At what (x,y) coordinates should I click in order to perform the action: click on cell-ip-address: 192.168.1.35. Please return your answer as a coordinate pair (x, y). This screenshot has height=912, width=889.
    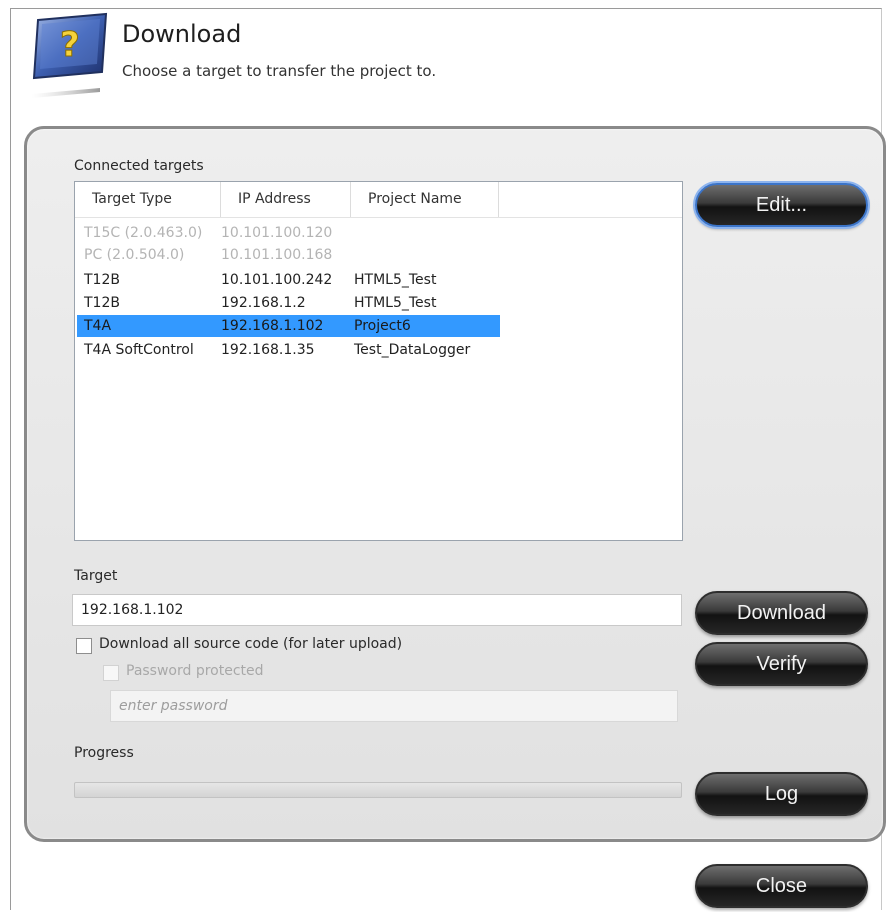
    Looking at the image, I should click on (268, 350).